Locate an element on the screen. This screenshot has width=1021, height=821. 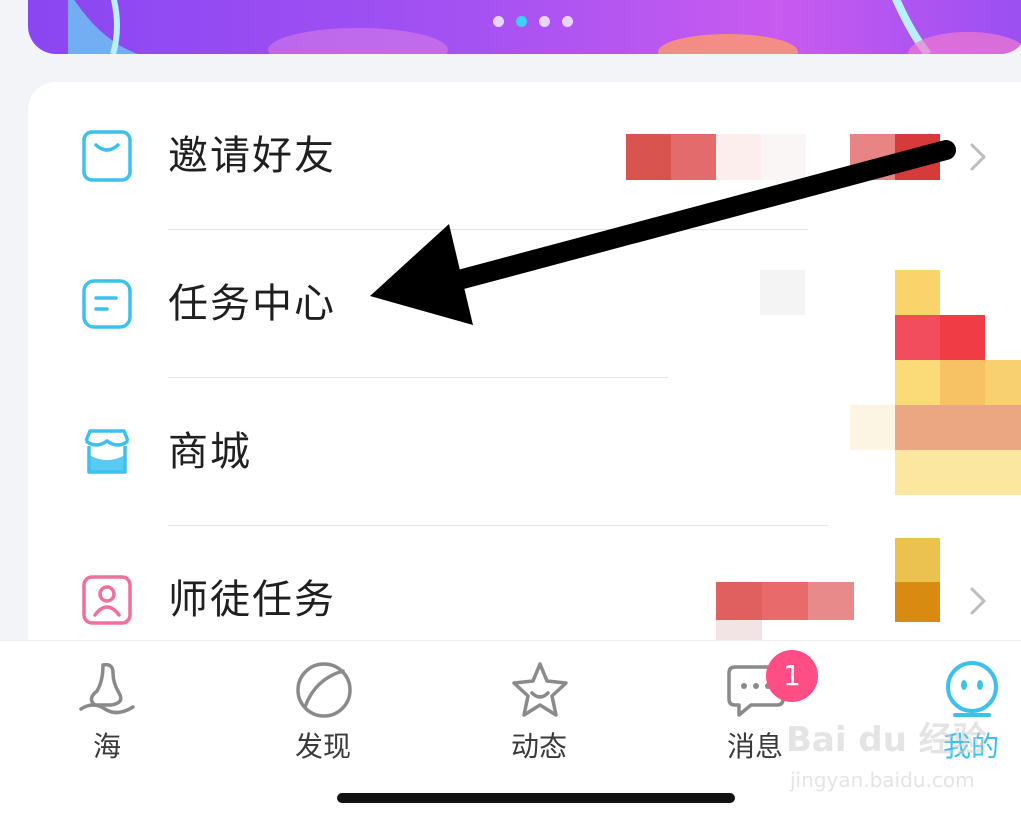
tab-sea: 海 is located at coordinates (107, 714).